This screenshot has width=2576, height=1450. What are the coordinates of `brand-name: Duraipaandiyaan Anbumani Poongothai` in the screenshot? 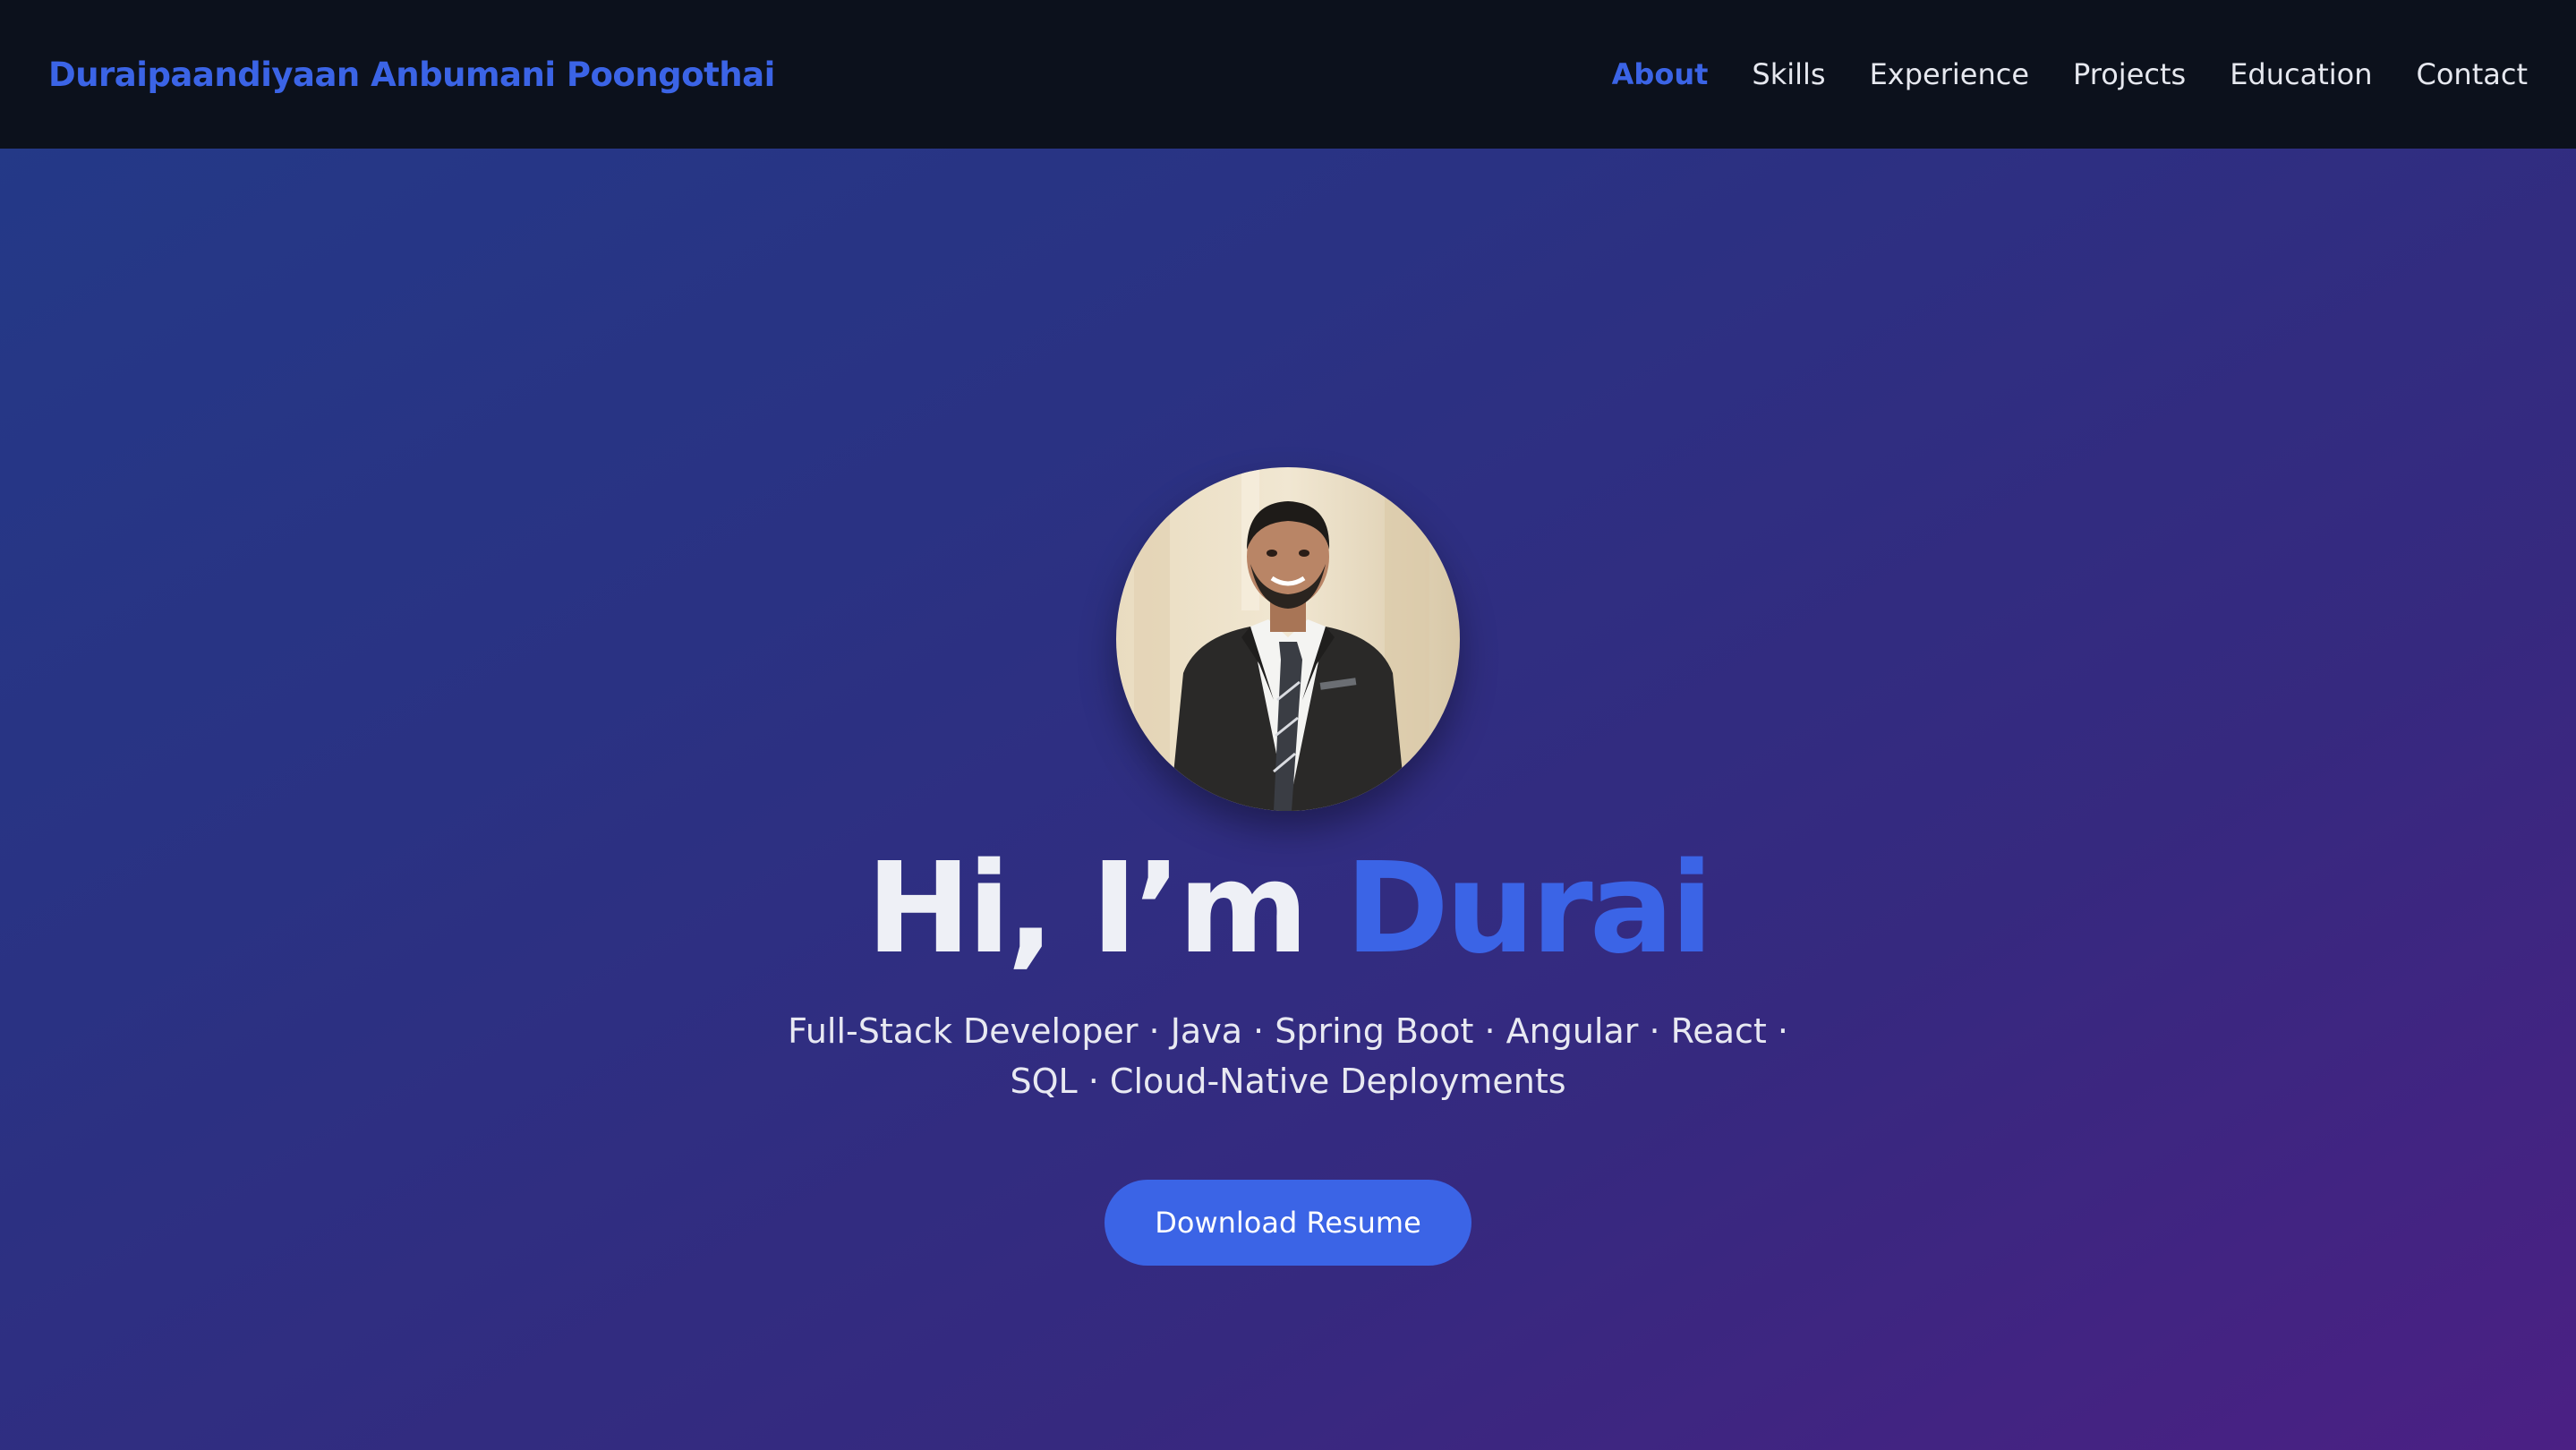 It's located at (411, 74).